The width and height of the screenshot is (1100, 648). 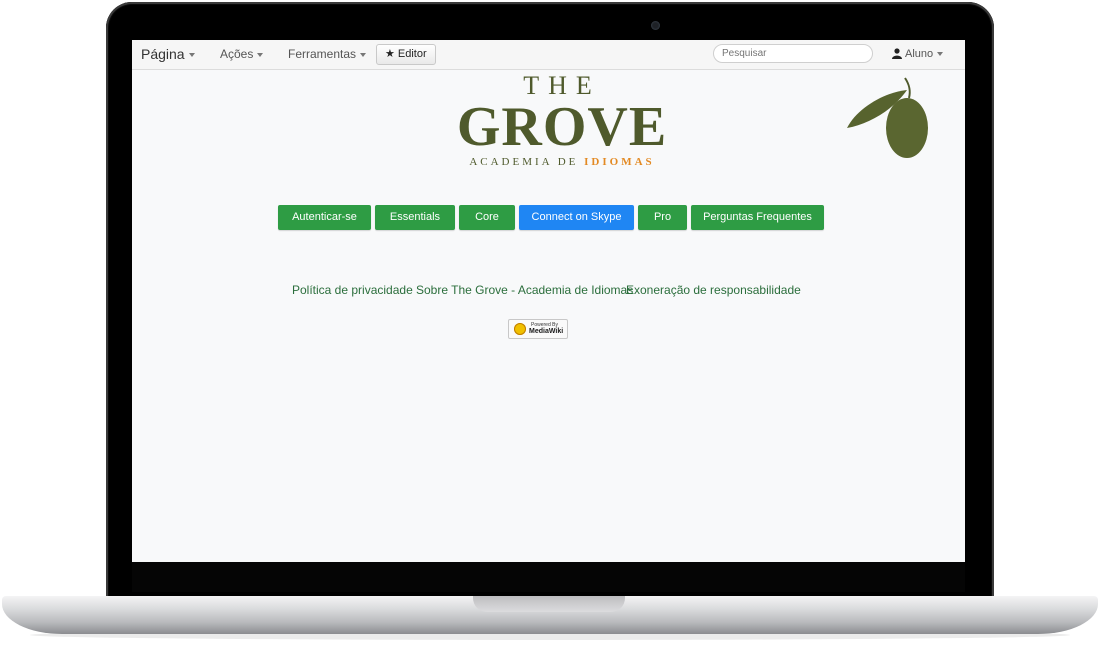 What do you see at coordinates (887, 117) in the screenshot?
I see `olive-icon` at bounding box center [887, 117].